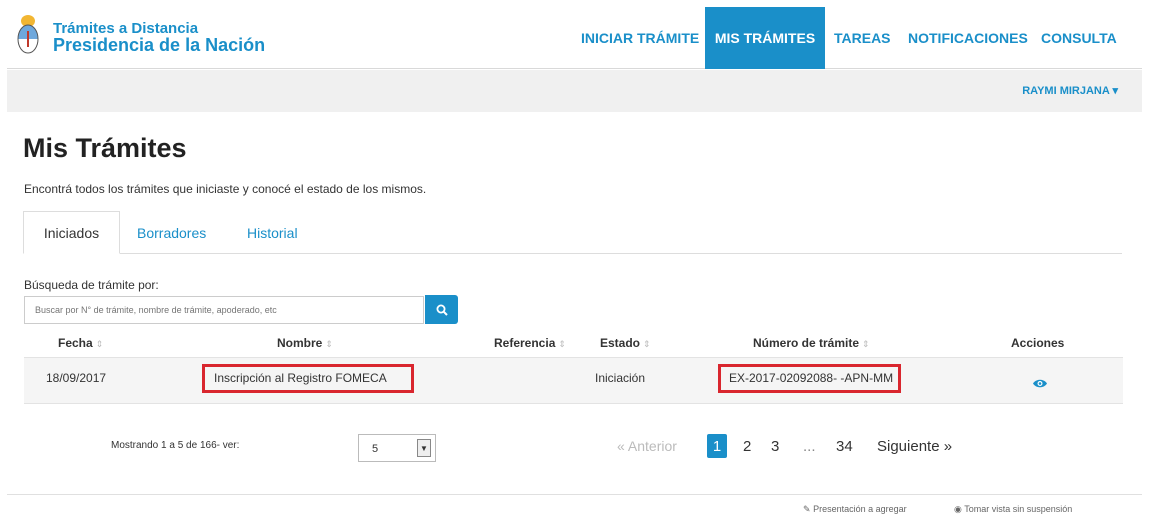  What do you see at coordinates (958, 509) in the screenshot?
I see `eye-icon: ◉` at bounding box center [958, 509].